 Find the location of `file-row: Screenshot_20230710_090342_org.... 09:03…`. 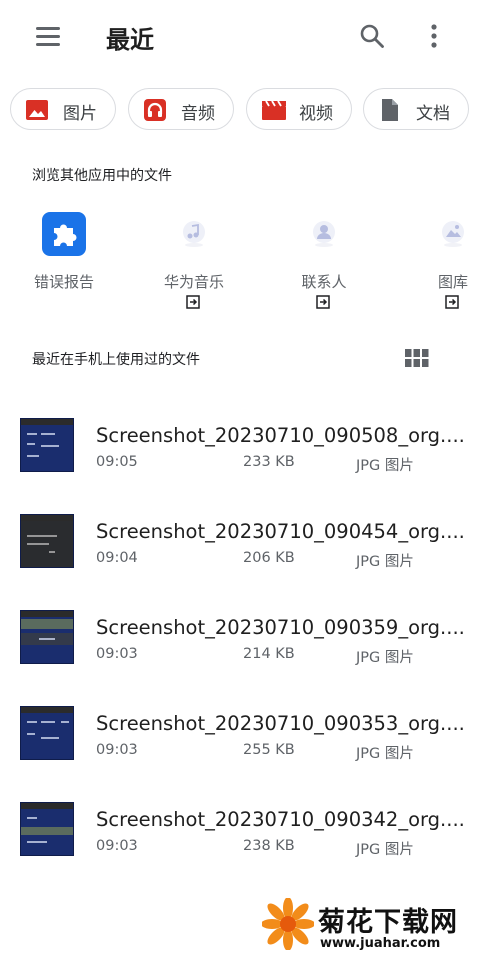

file-row: Screenshot_20230710_090342_org.... 09:03… is located at coordinates (240, 829).